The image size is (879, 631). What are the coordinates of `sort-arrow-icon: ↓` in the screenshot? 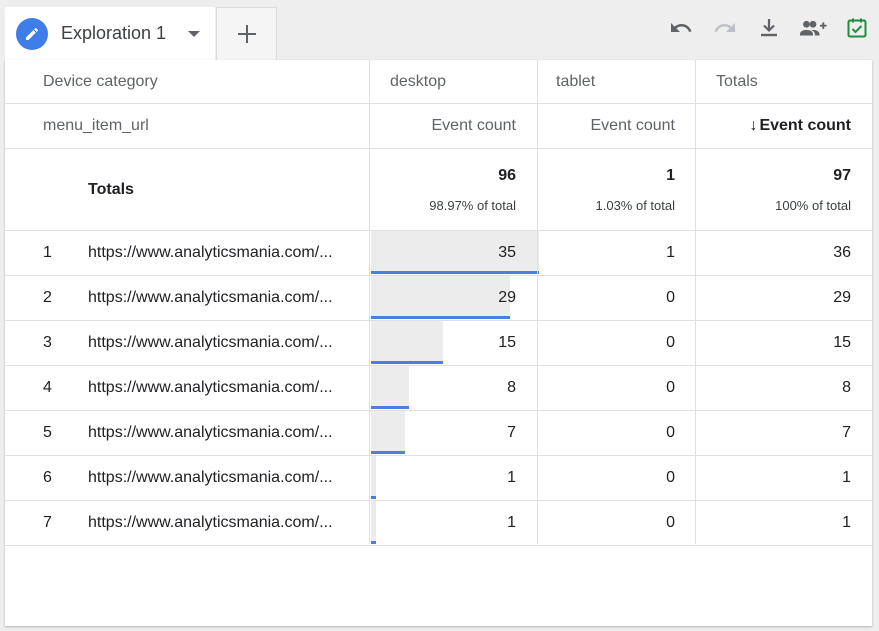 It's located at (753, 125).